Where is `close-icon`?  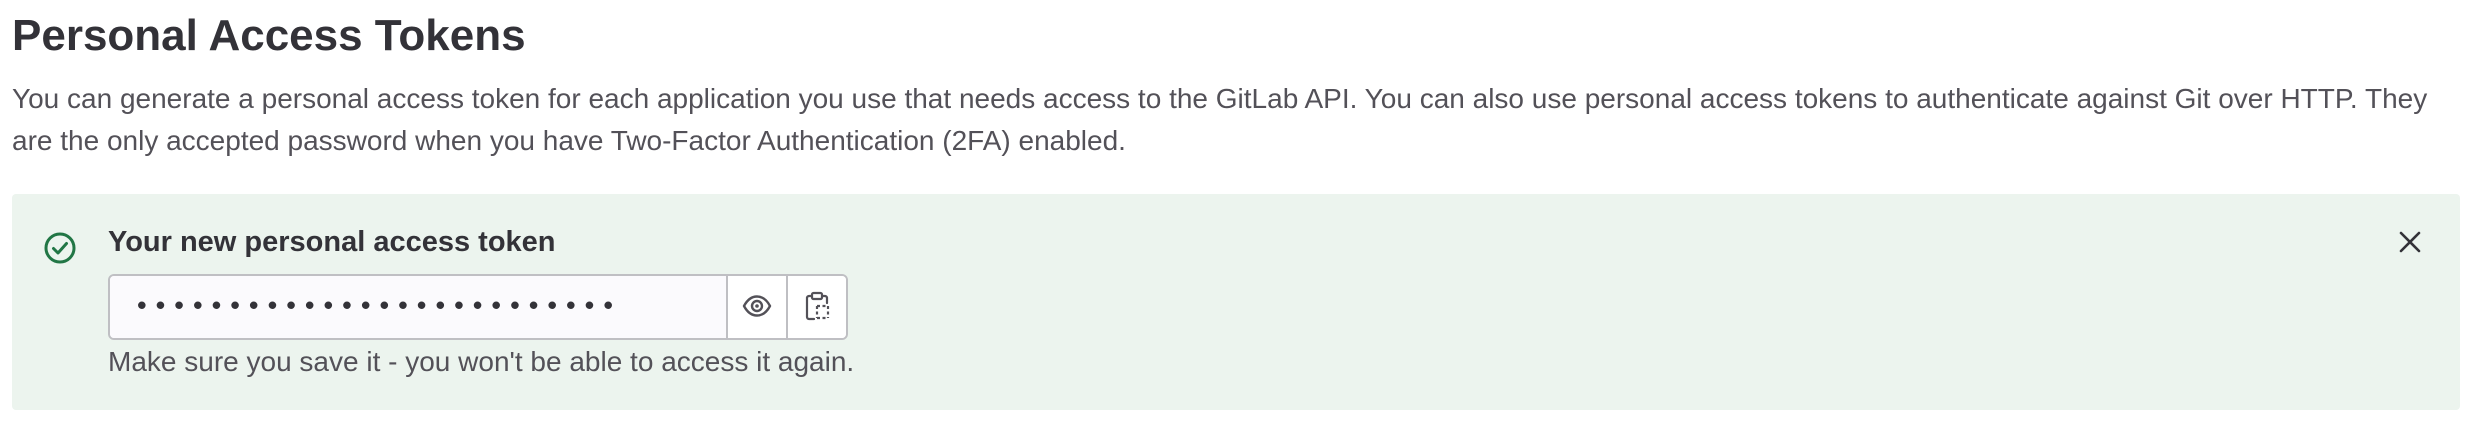 close-icon is located at coordinates (2410, 244).